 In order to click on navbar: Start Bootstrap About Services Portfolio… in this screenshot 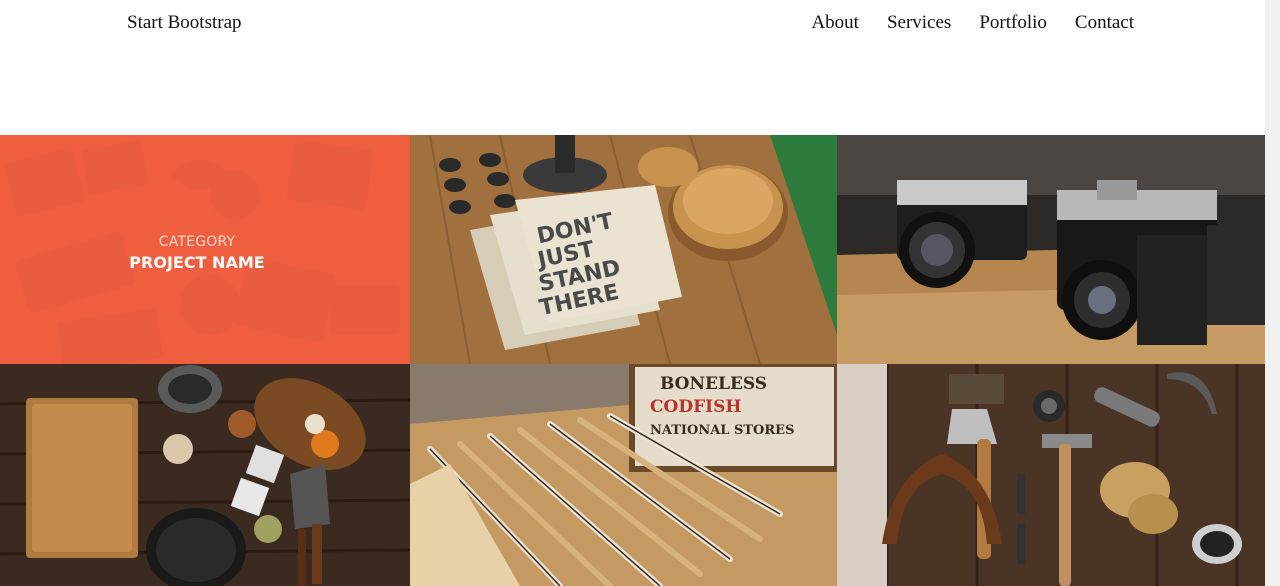, I will do `click(640, 24)`.